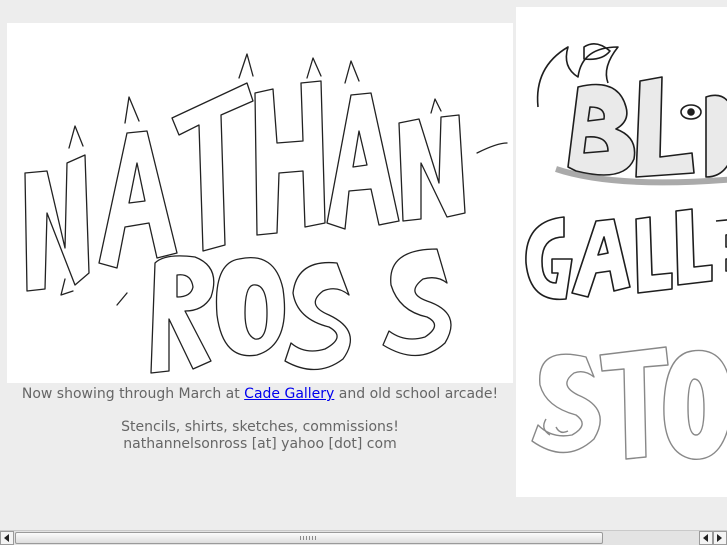  Describe the element at coordinates (260, 444) in the screenshot. I see `contact-email: nathannelsonross [at] yahoo [dot] com` at that location.